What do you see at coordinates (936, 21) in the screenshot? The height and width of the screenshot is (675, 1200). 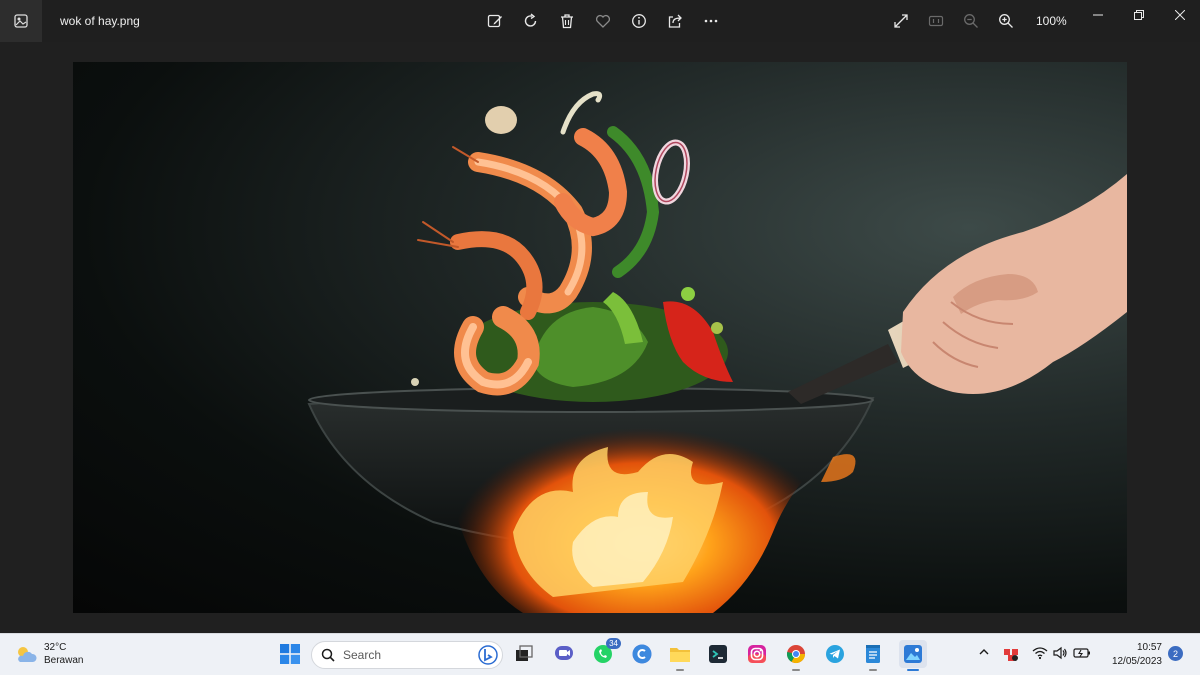 I see `actual-size-icon` at bounding box center [936, 21].